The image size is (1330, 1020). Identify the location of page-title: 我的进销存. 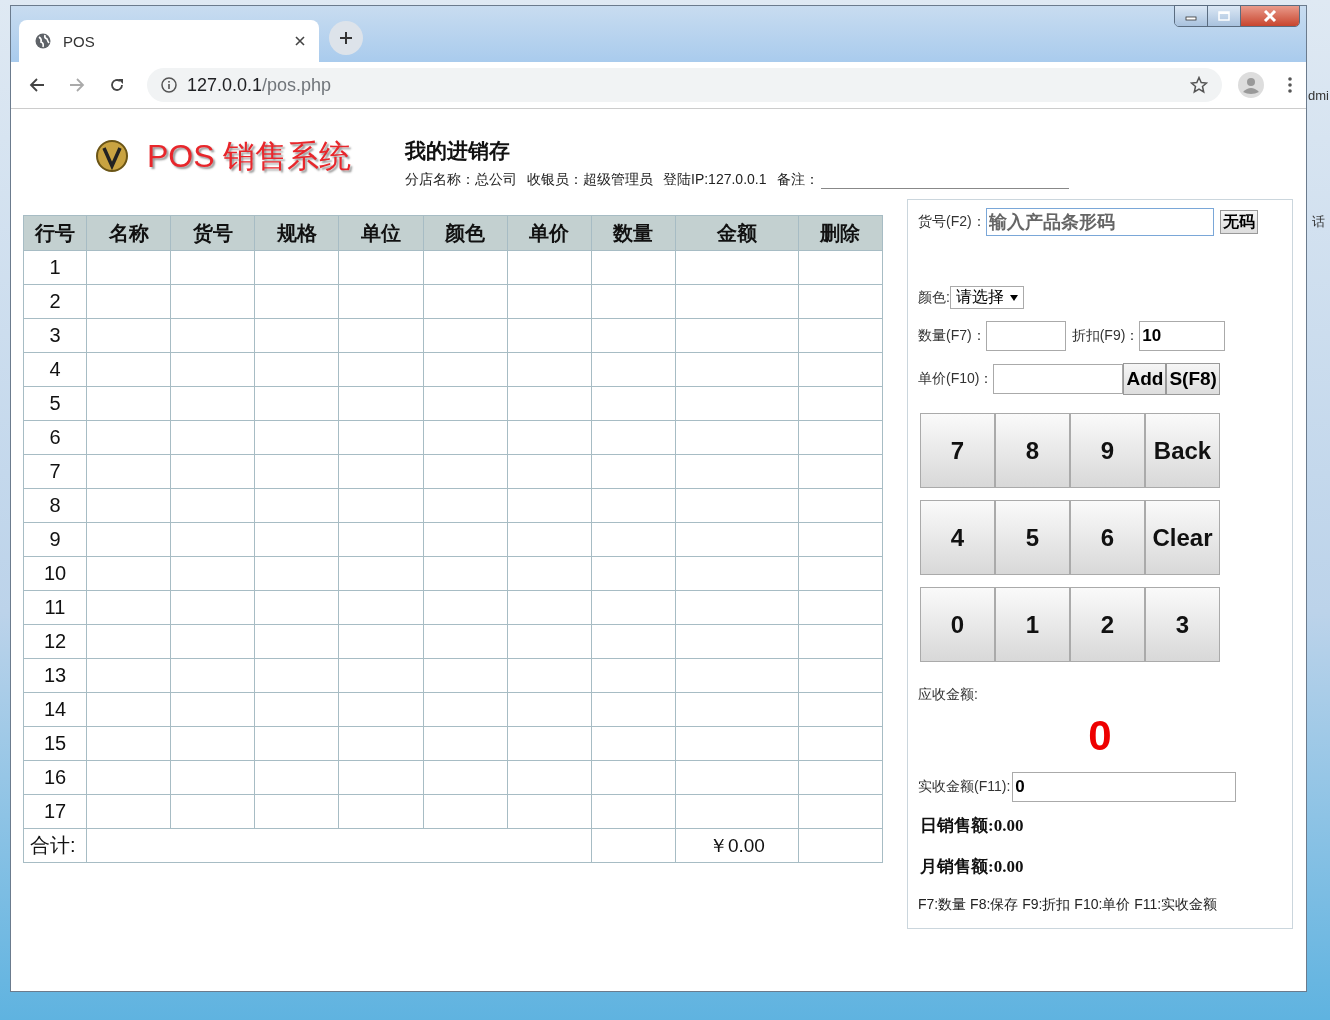
(458, 151).